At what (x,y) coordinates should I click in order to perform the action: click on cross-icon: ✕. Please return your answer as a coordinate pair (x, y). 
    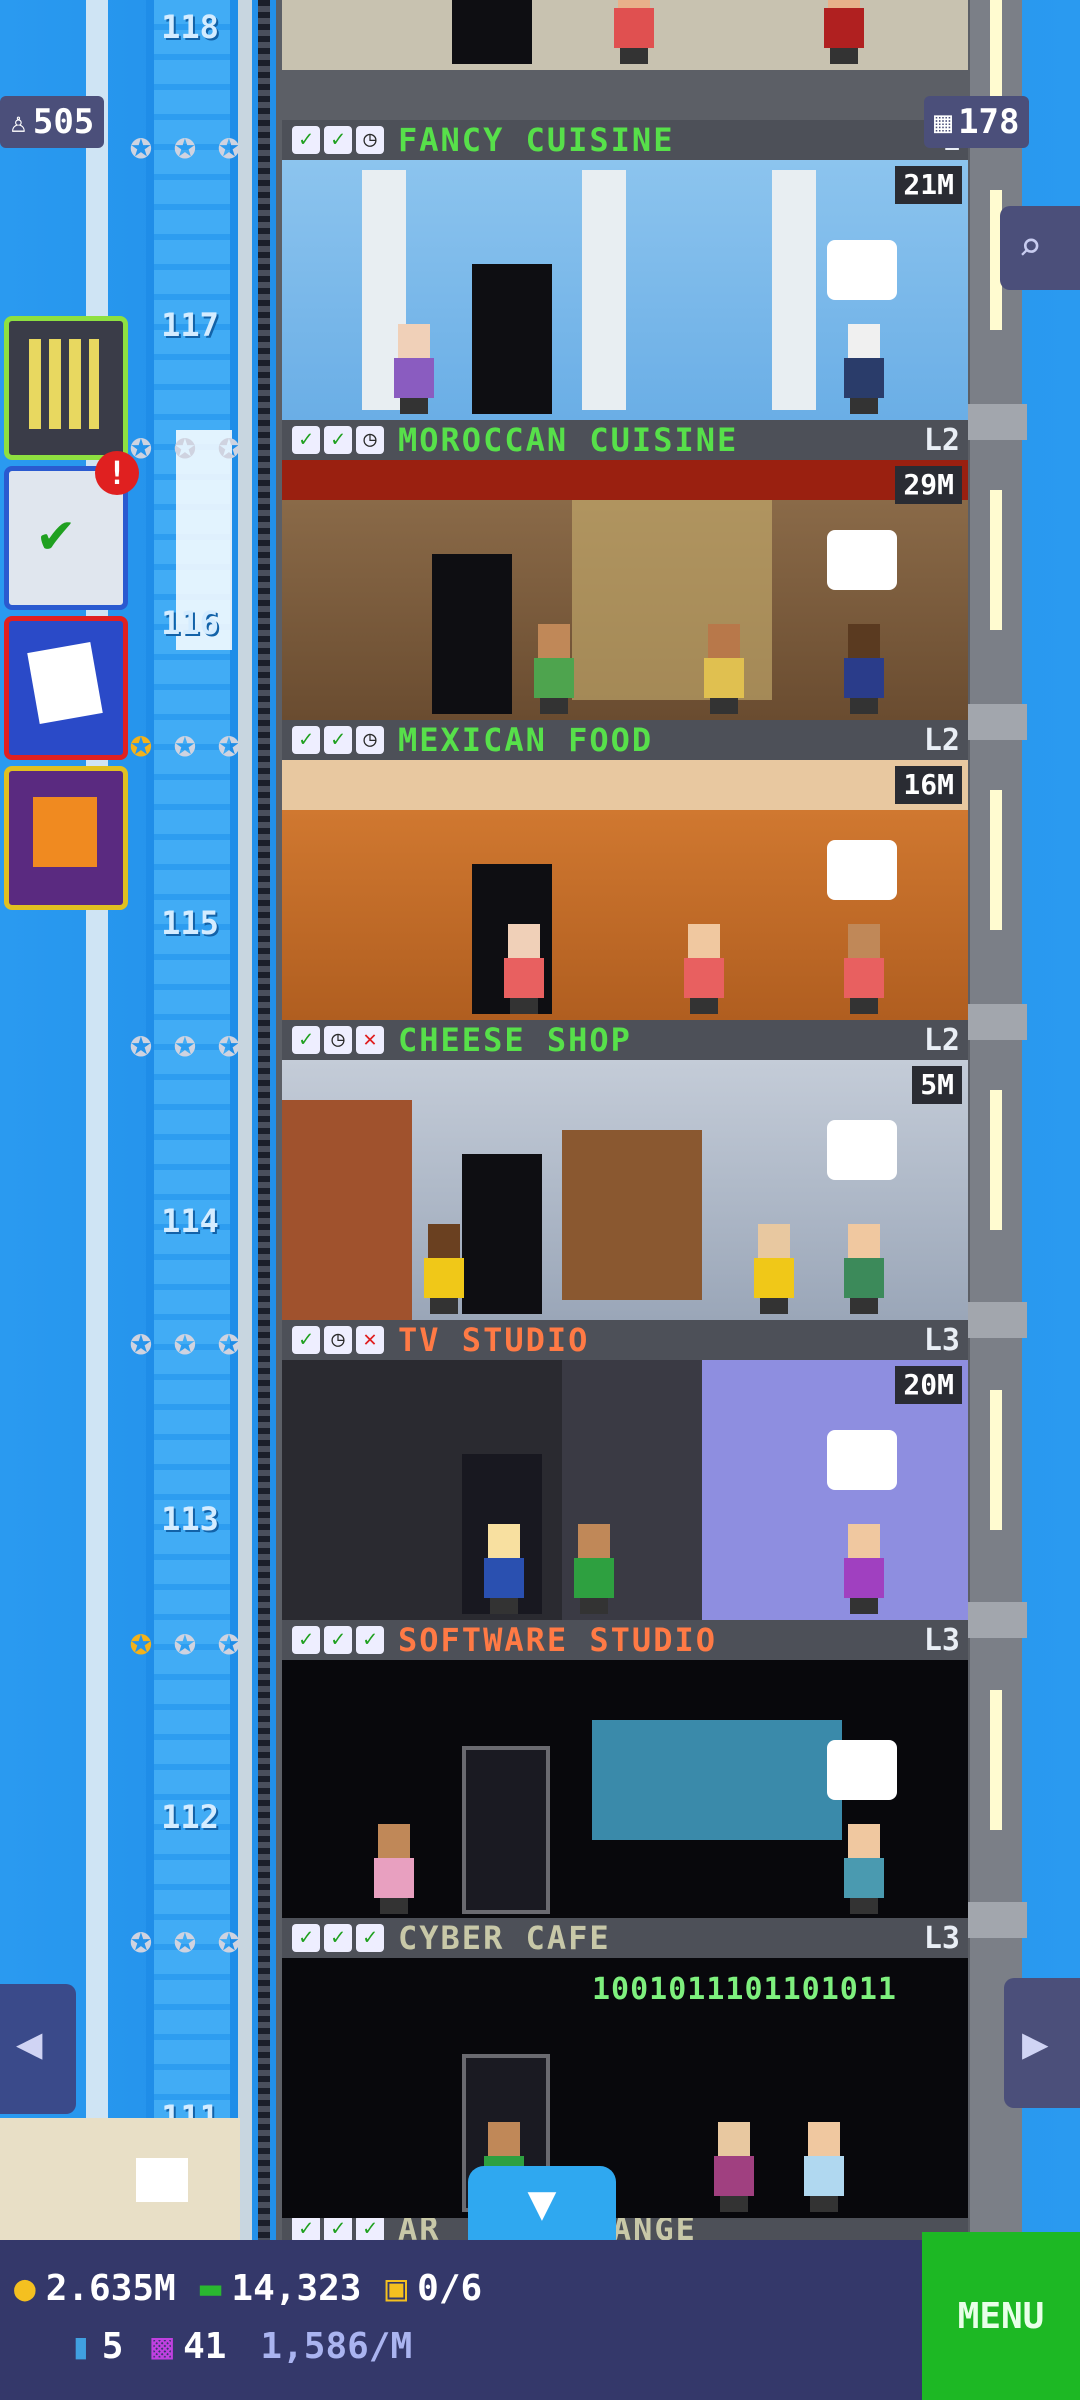
    Looking at the image, I should click on (370, 1040).